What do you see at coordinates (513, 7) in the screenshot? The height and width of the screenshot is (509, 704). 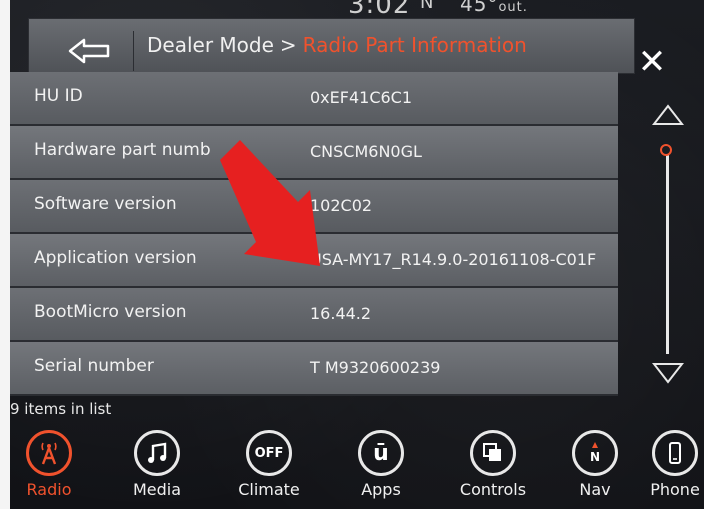 I see `temperature-suffix: out.` at bounding box center [513, 7].